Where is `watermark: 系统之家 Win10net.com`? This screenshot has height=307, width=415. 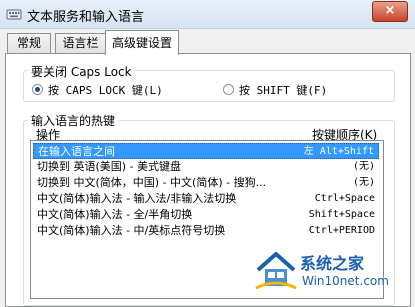
watermark: 系统之家 Win10net.com is located at coordinates (330, 272).